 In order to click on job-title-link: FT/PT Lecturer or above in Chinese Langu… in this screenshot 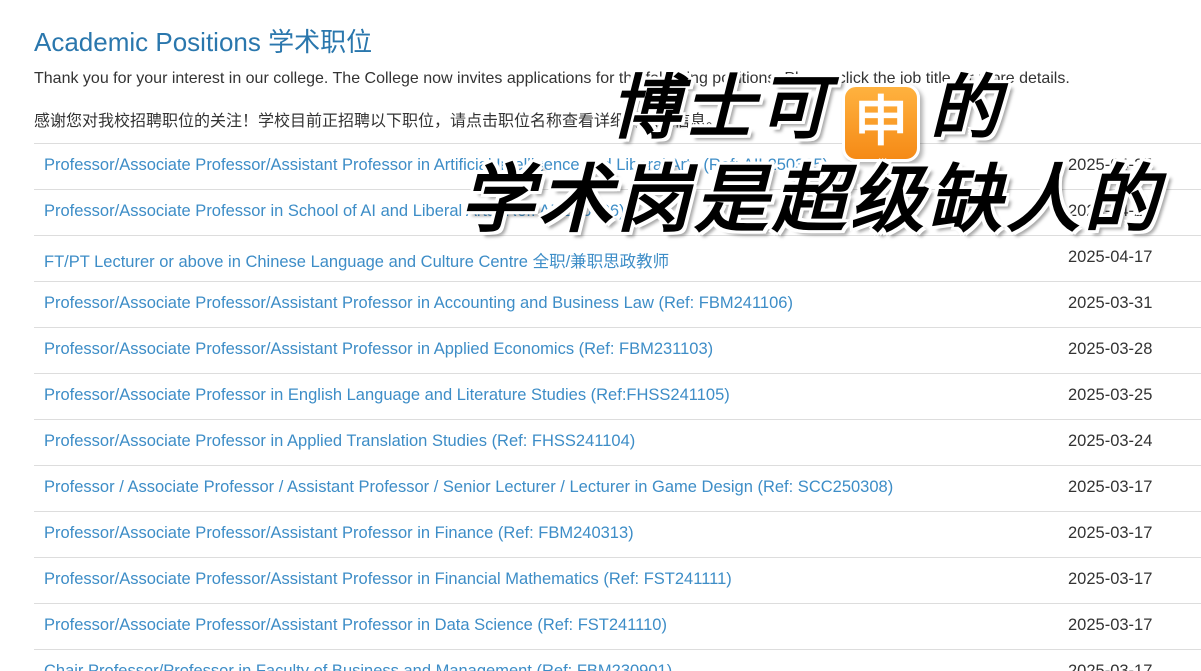, I will do `click(356, 260)`.